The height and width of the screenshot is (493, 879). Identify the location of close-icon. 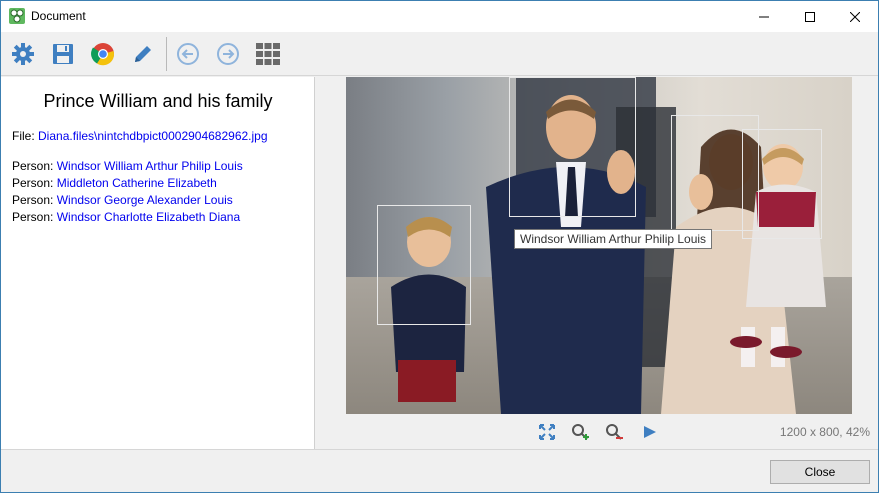
(855, 16).